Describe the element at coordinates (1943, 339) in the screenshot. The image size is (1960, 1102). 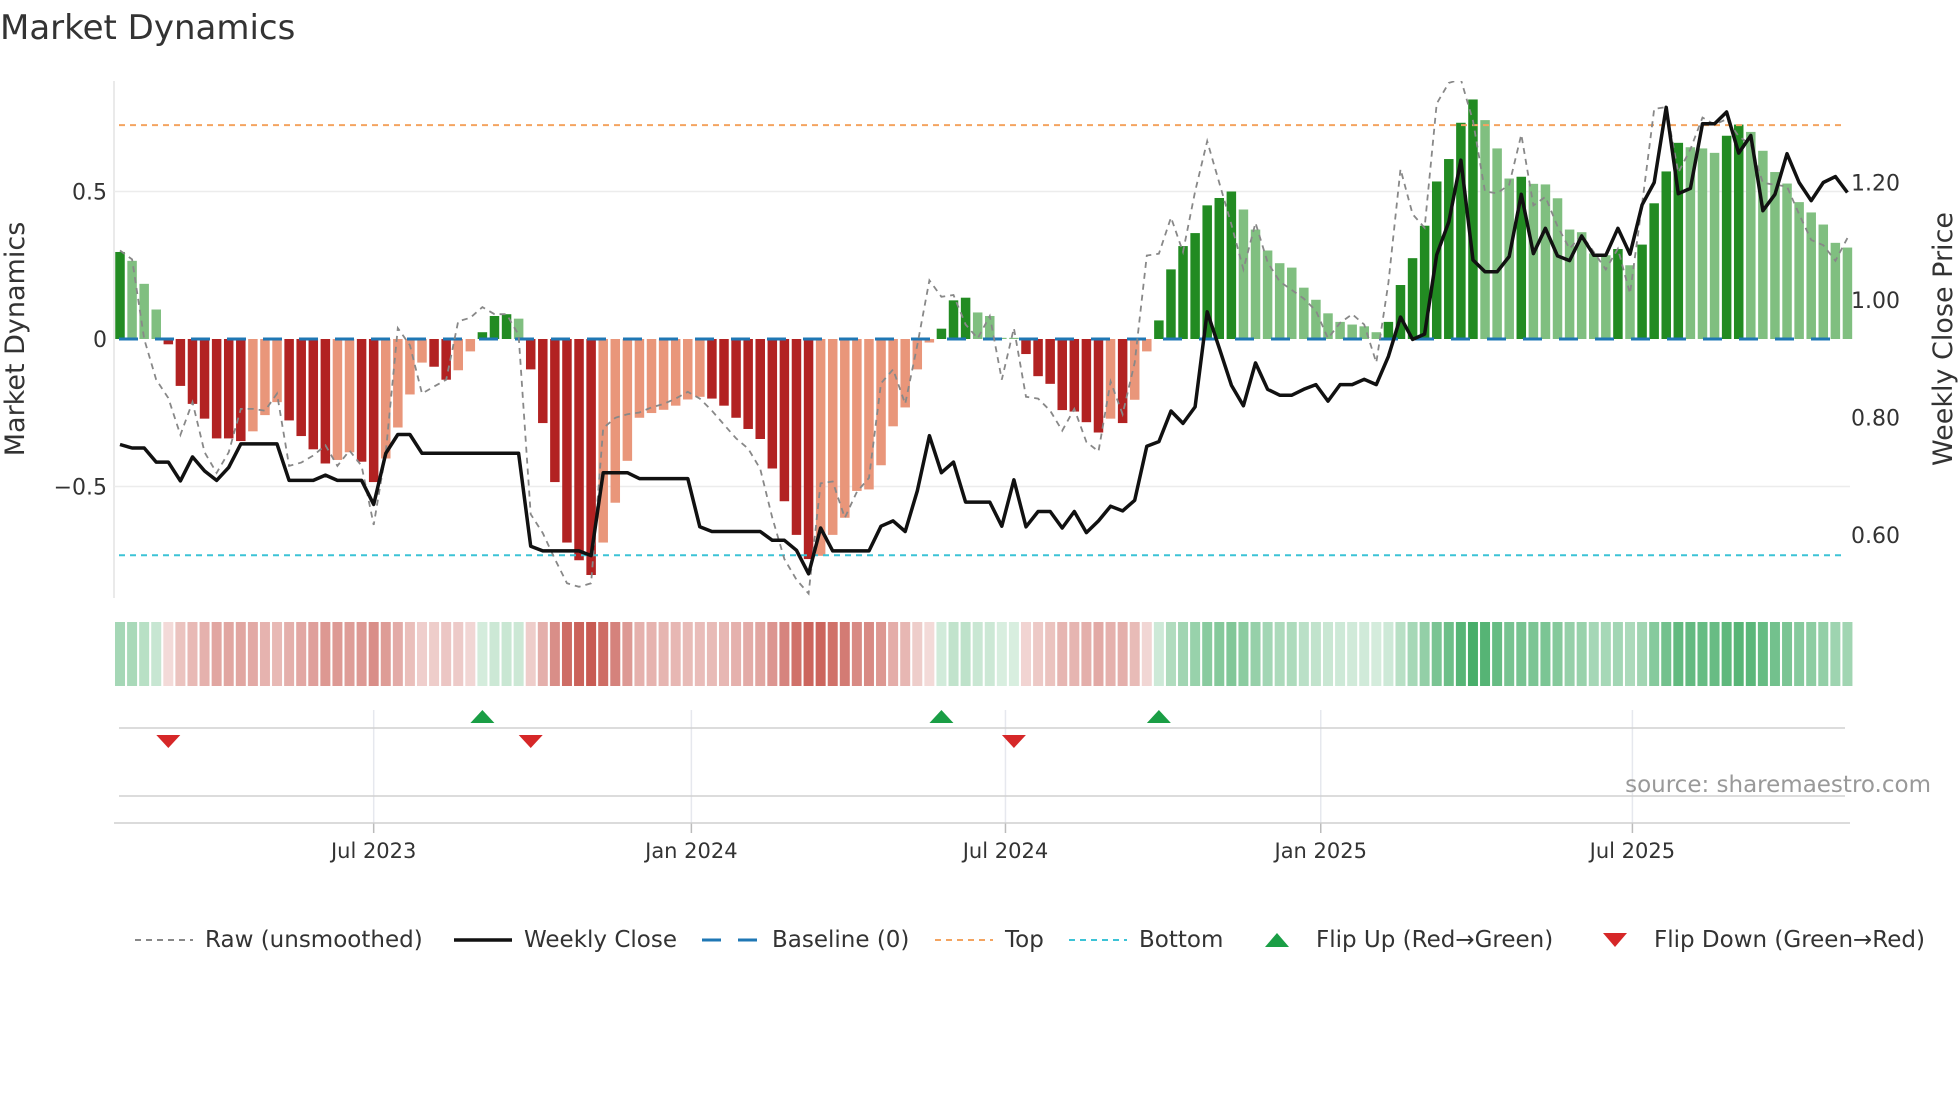
I see `y2-axis-label: Weekly Close Price` at that location.